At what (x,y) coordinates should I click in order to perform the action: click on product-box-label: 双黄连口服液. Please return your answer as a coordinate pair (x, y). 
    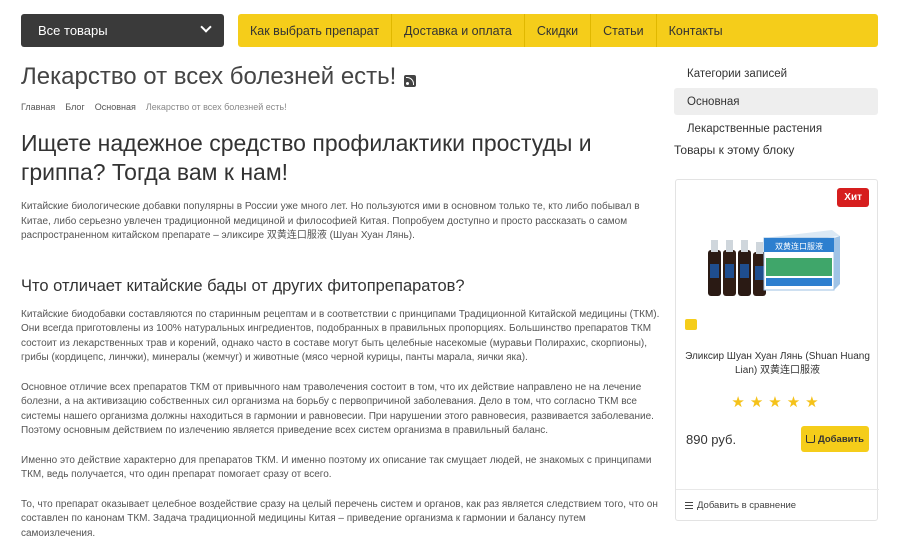
    Looking at the image, I should click on (799, 246).